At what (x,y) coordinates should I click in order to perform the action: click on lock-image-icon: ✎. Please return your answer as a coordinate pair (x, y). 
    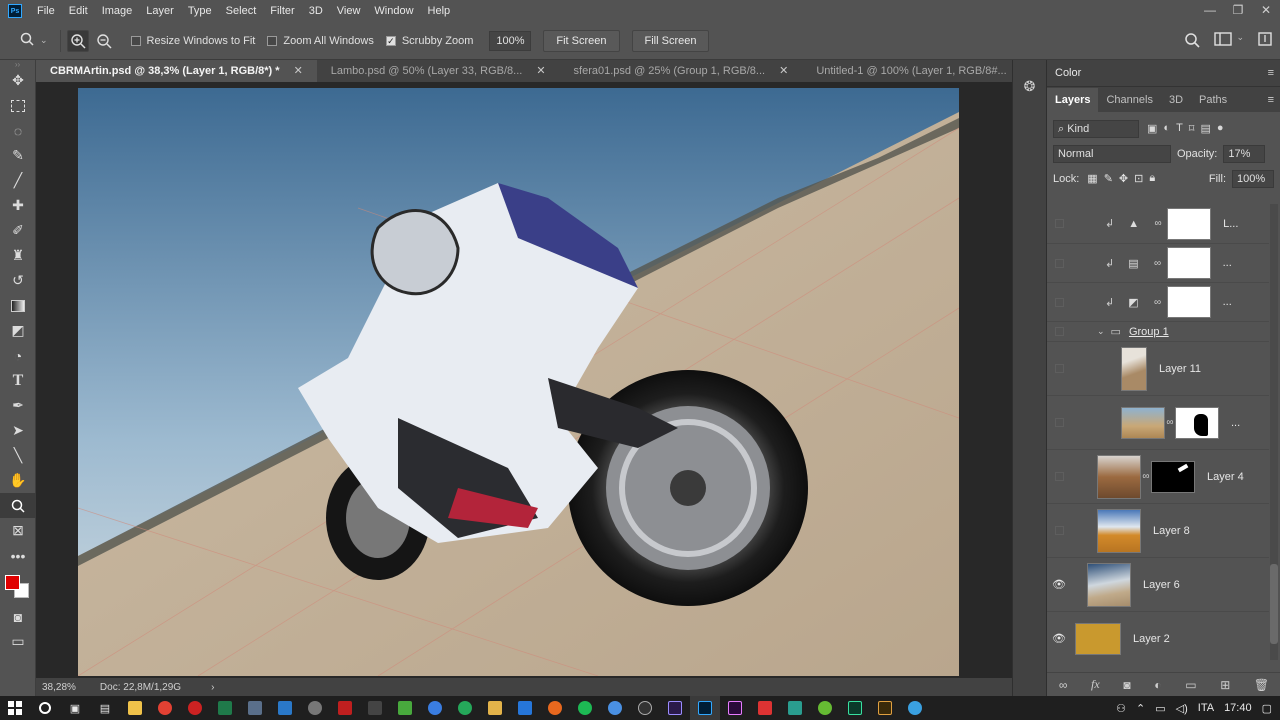
    Looking at the image, I should click on (1108, 178).